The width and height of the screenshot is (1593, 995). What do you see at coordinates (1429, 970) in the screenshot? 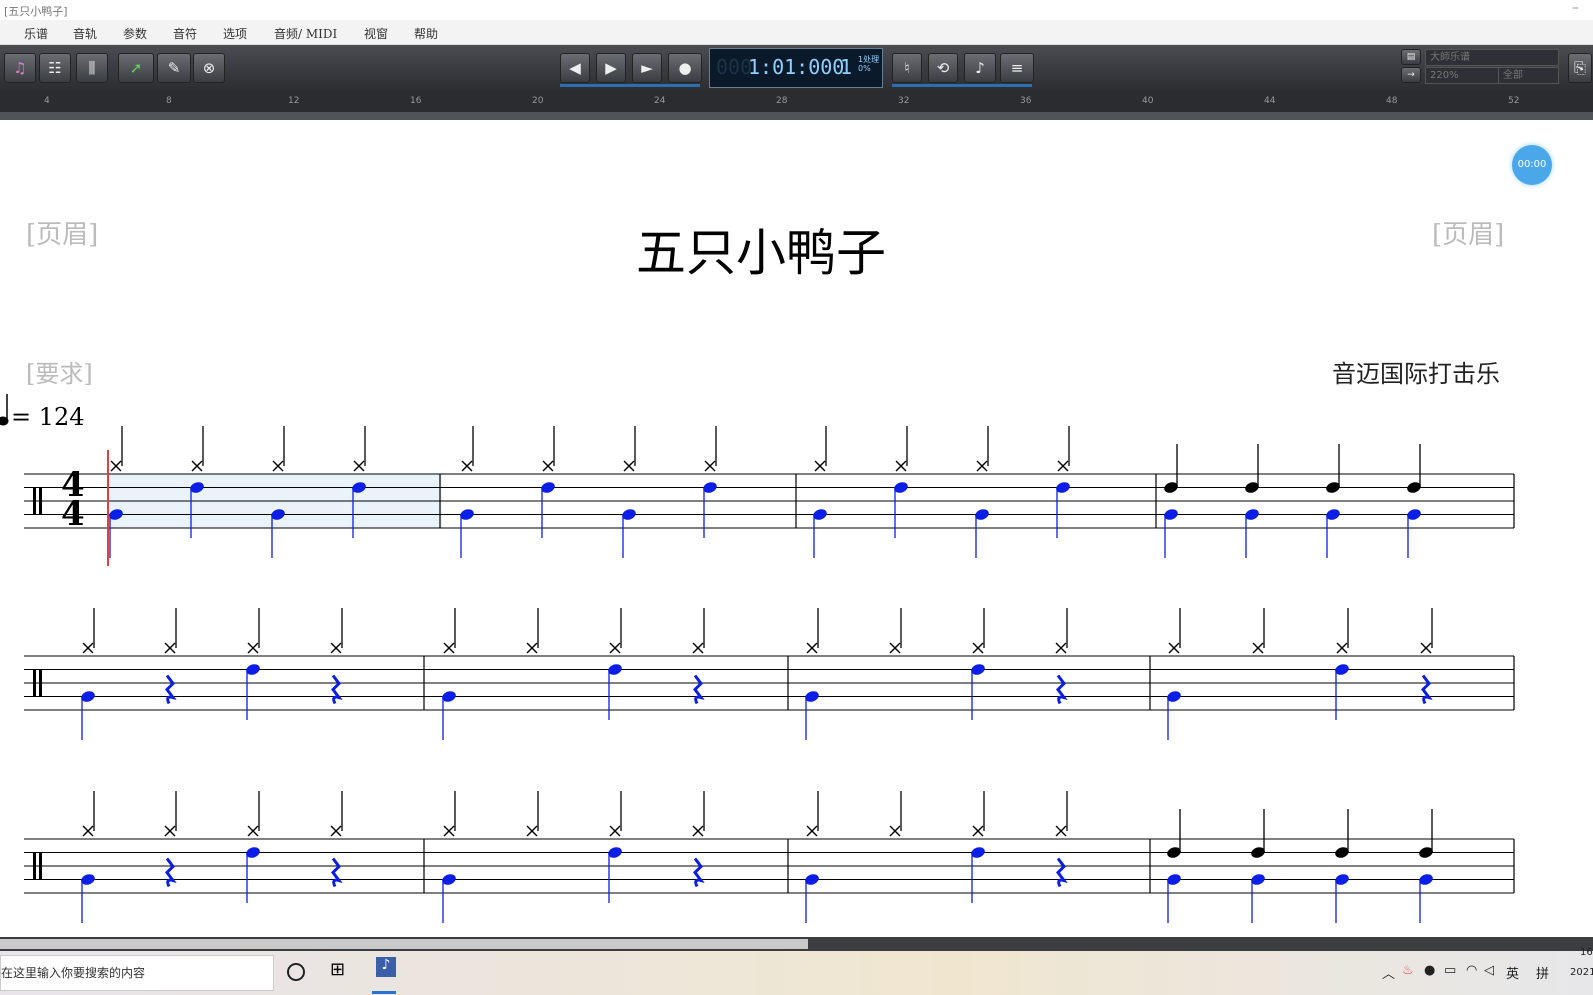
I see `microphone-icon: ●` at bounding box center [1429, 970].